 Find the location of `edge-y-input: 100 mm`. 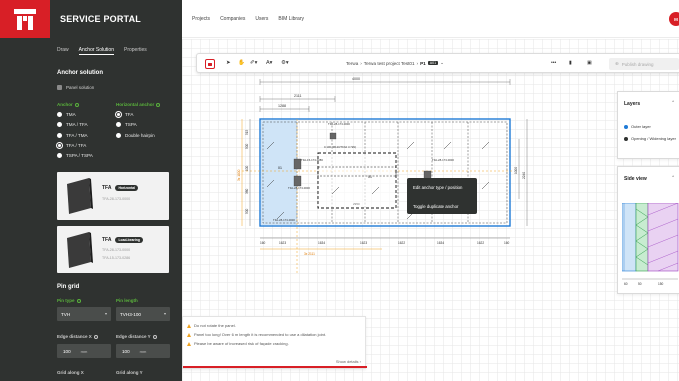

edge-y-input: 100 mm is located at coordinates (143, 351).